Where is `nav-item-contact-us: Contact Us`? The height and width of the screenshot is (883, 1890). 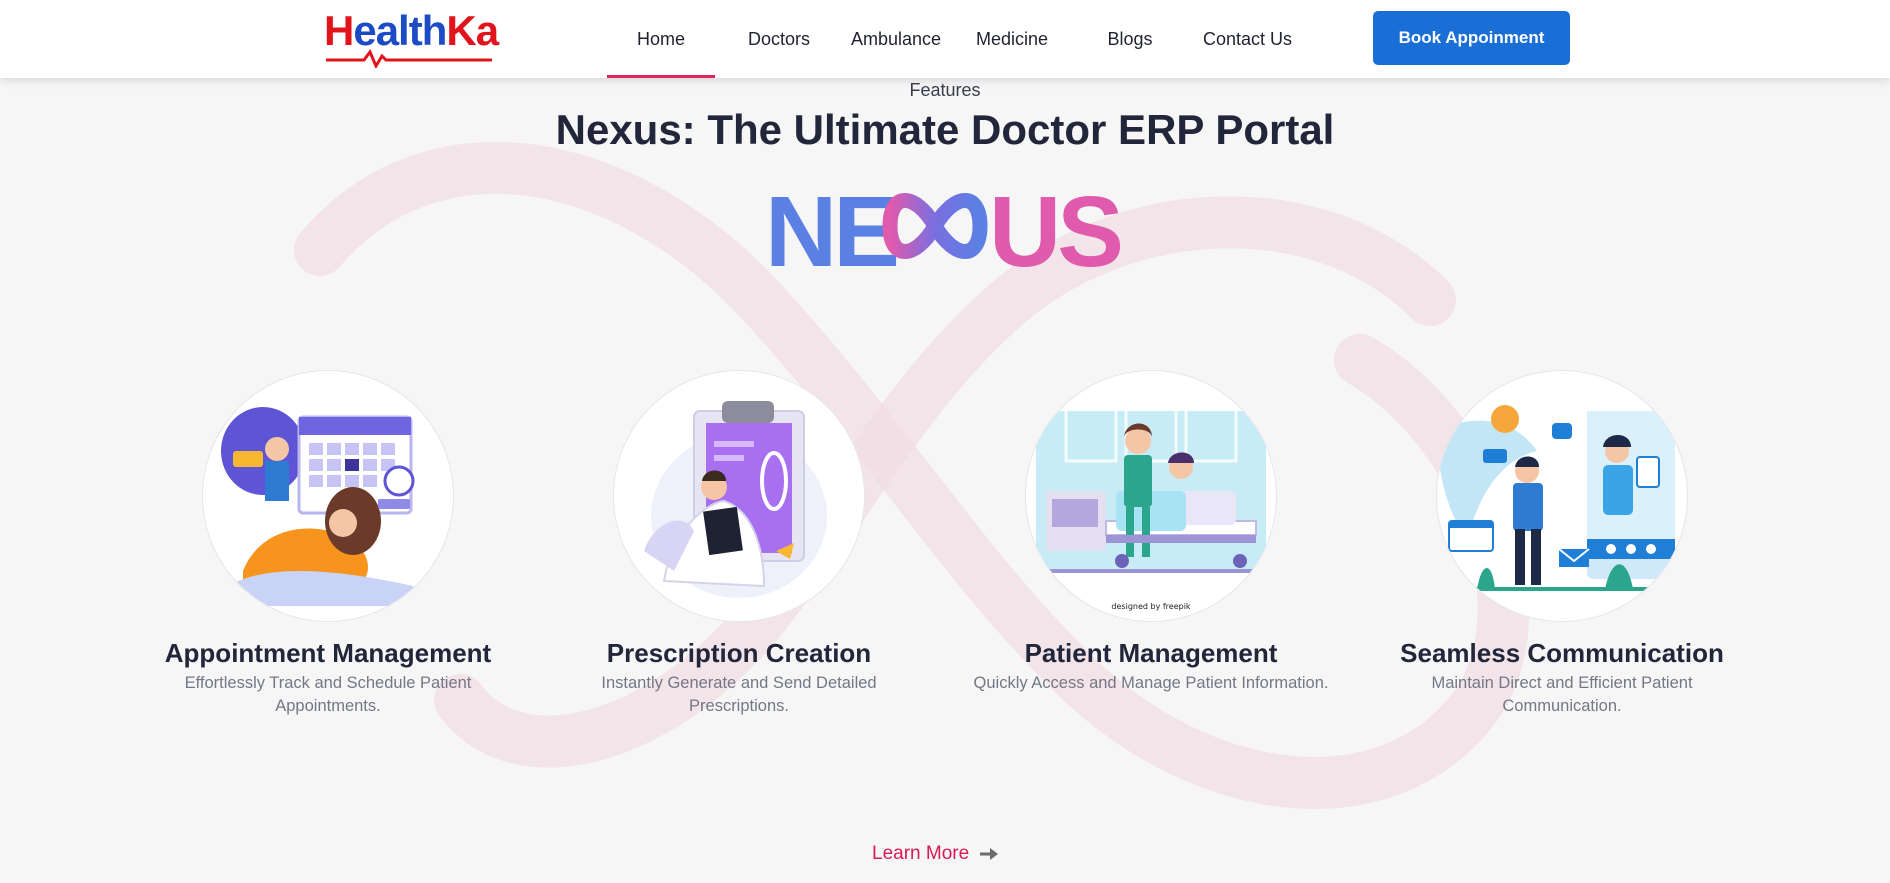 nav-item-contact-us: Contact Us is located at coordinates (1247, 39).